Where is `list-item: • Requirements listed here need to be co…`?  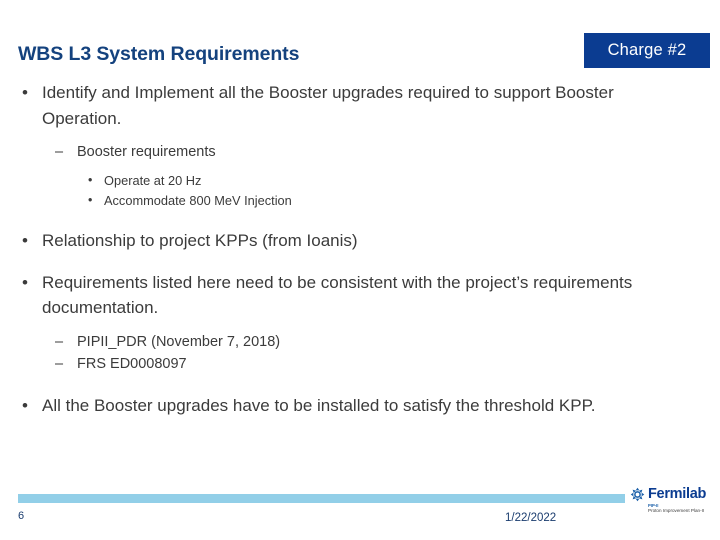
list-item: • Requirements listed here need to be co… is located at coordinates (360, 295).